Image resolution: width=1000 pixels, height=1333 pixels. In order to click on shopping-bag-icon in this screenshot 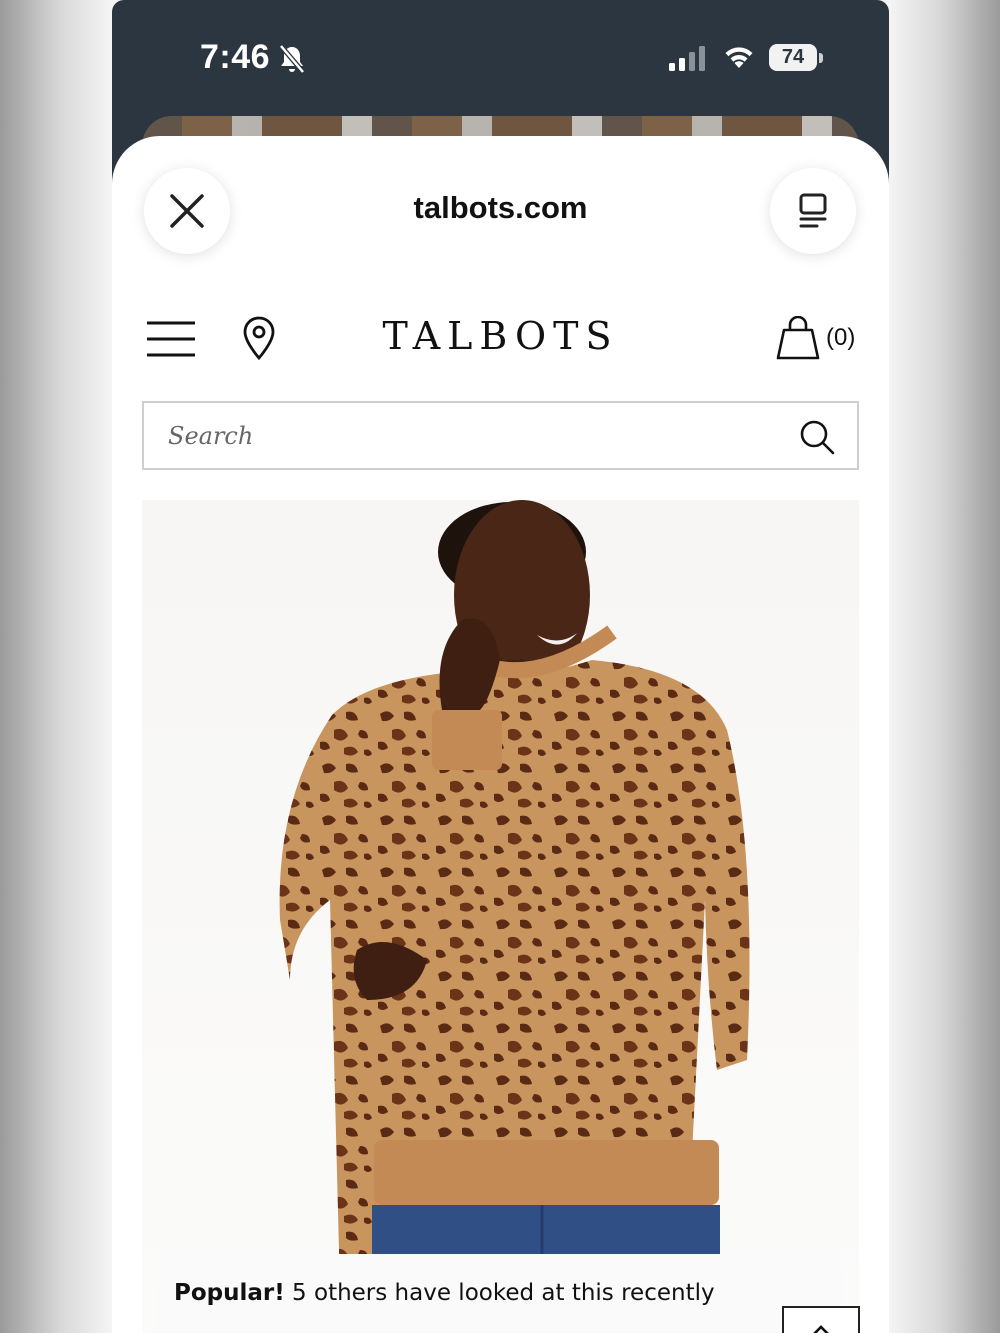, I will do `click(798, 338)`.